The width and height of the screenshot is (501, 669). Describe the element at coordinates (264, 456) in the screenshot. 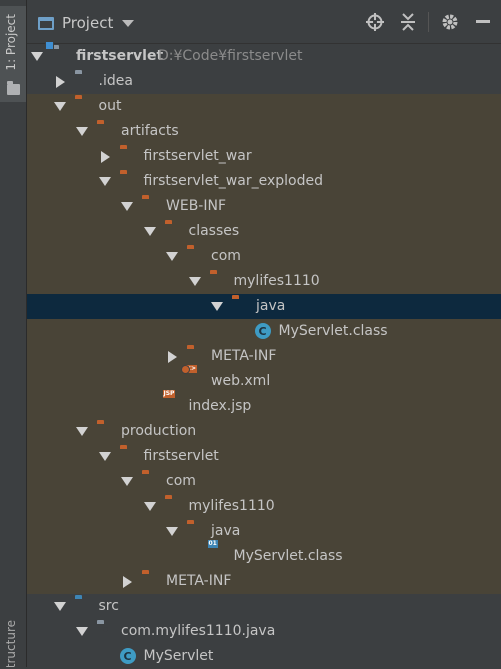

I see `tree-node-firstservlet: firstservlet` at that location.